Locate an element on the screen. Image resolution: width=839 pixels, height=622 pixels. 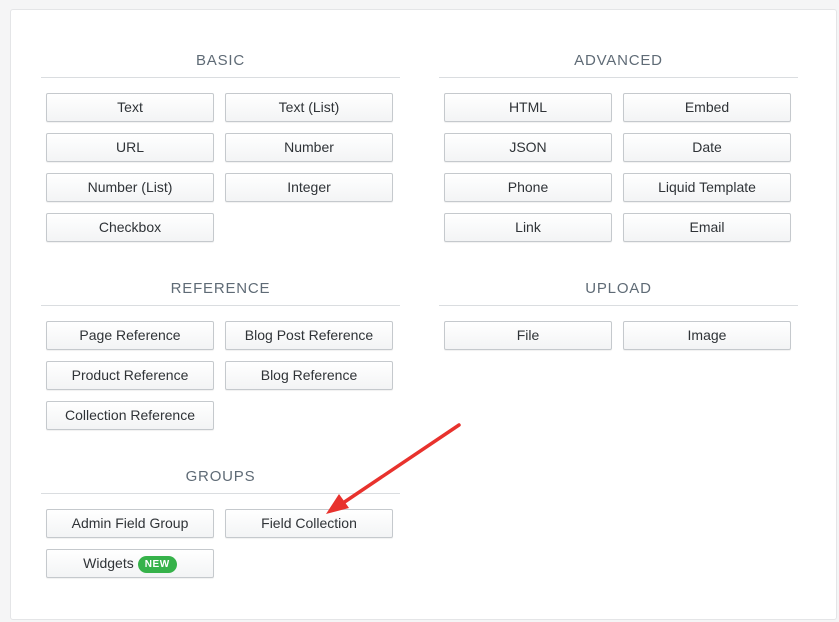
embed-button: Embed is located at coordinates (707, 107).